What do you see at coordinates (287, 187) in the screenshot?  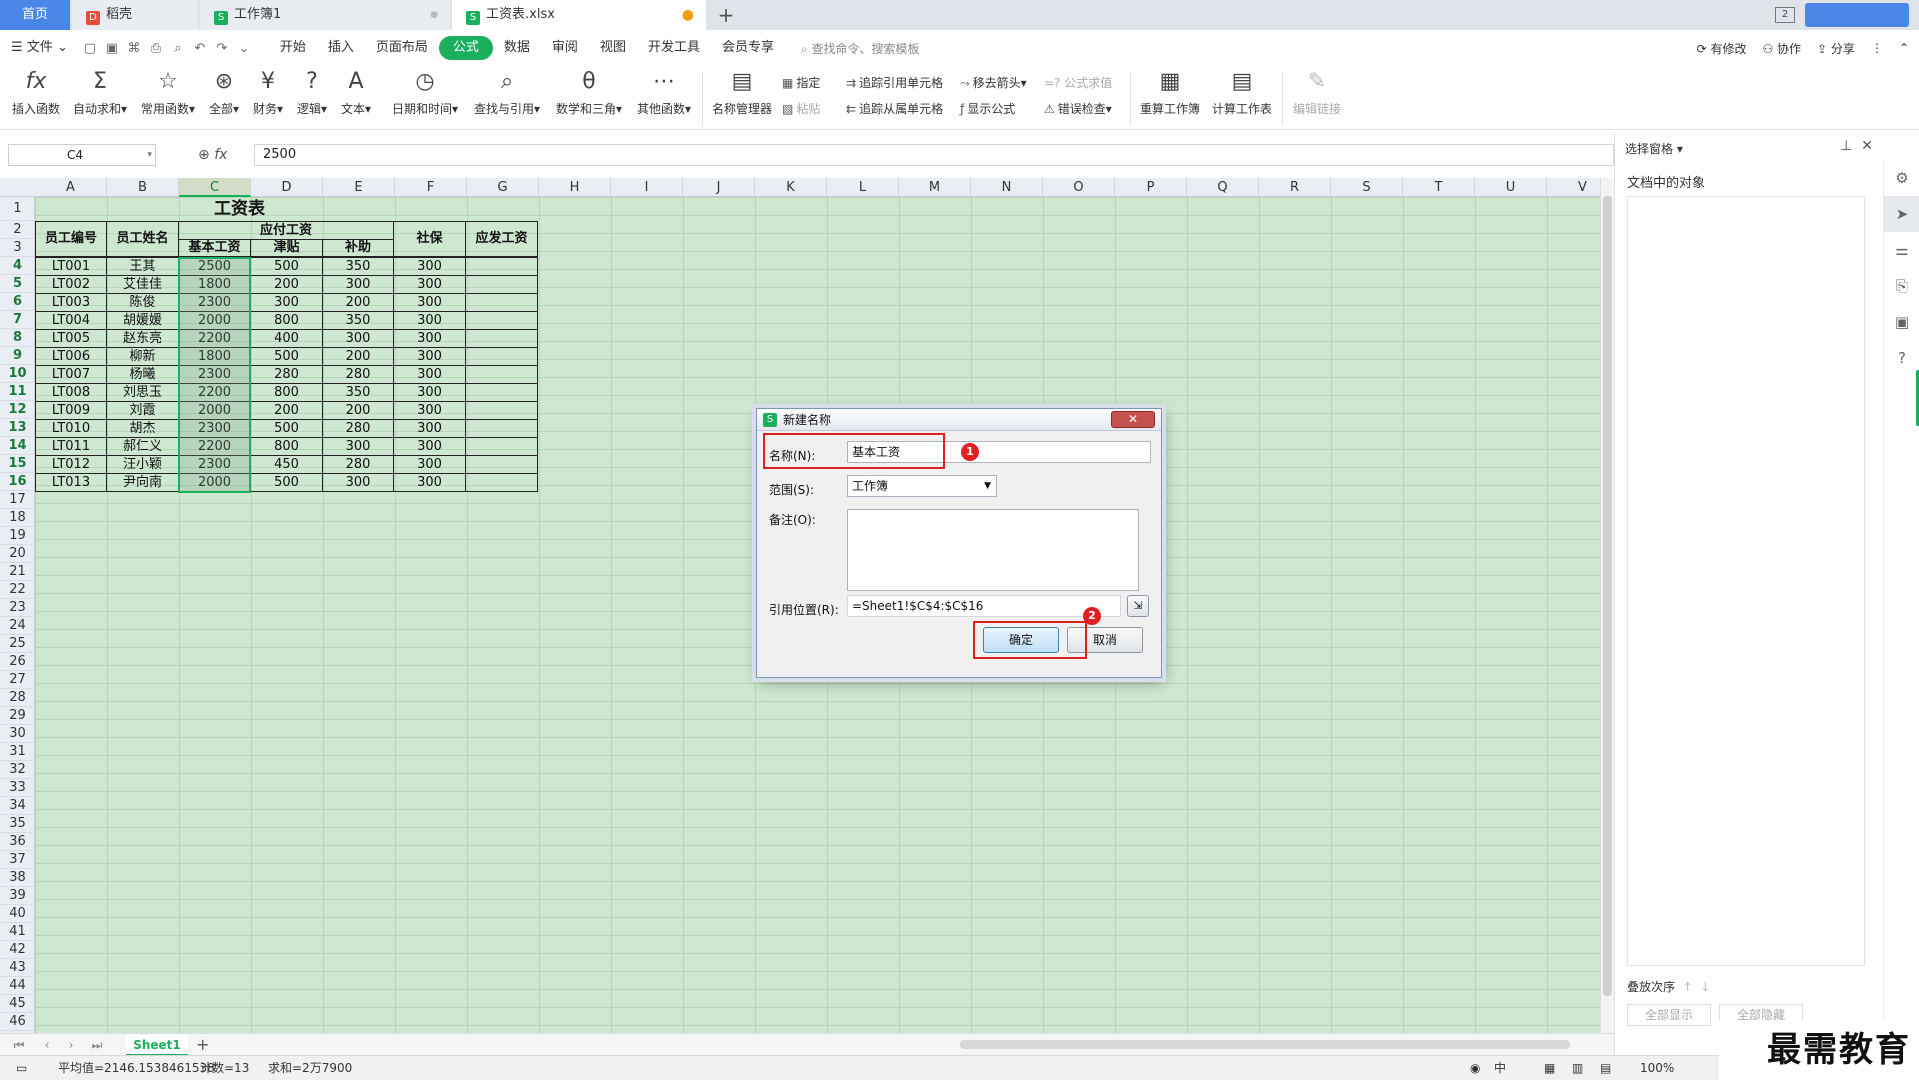 I see `column-header: D` at bounding box center [287, 187].